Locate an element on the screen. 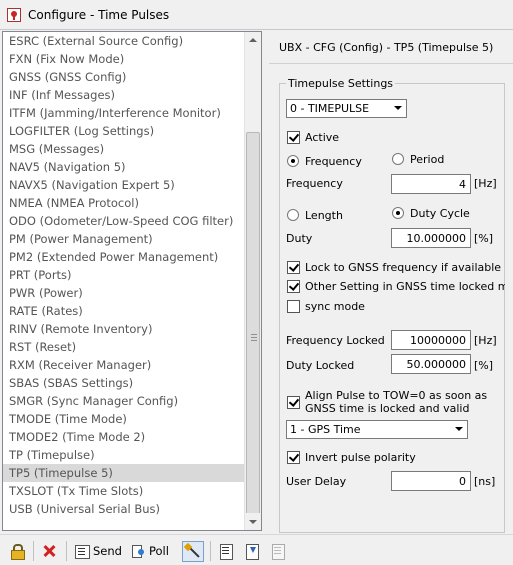  user-delay-unit: [ns] is located at coordinates (485, 481).